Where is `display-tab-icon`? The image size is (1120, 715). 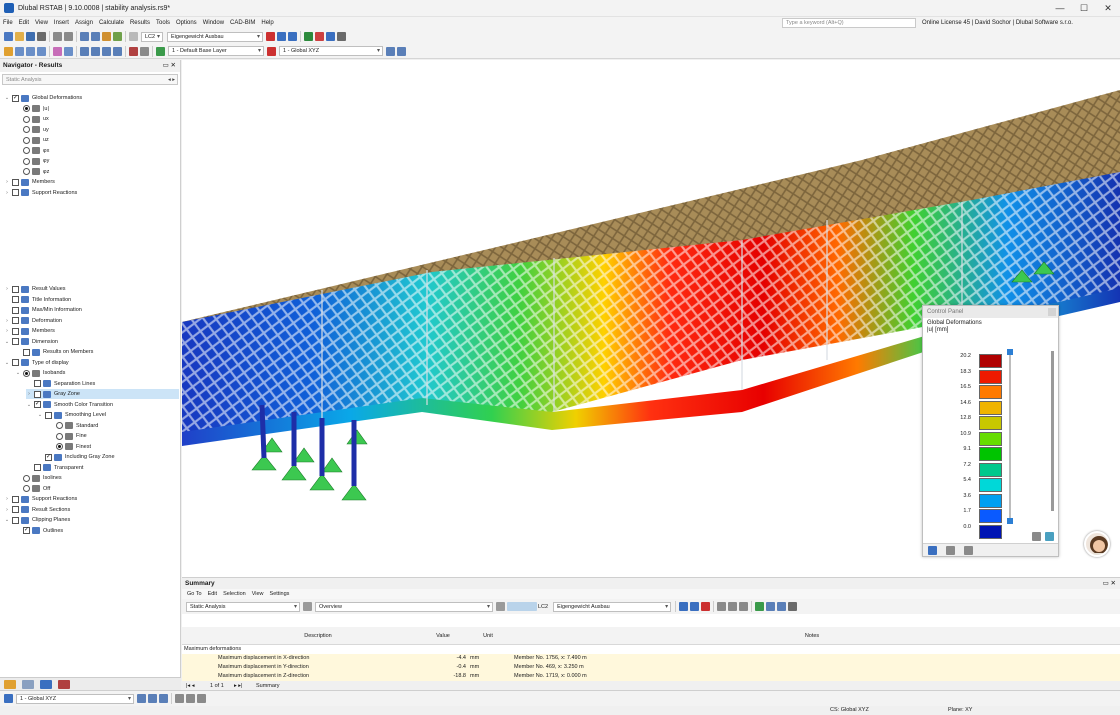 display-tab-icon is located at coordinates (28, 684).